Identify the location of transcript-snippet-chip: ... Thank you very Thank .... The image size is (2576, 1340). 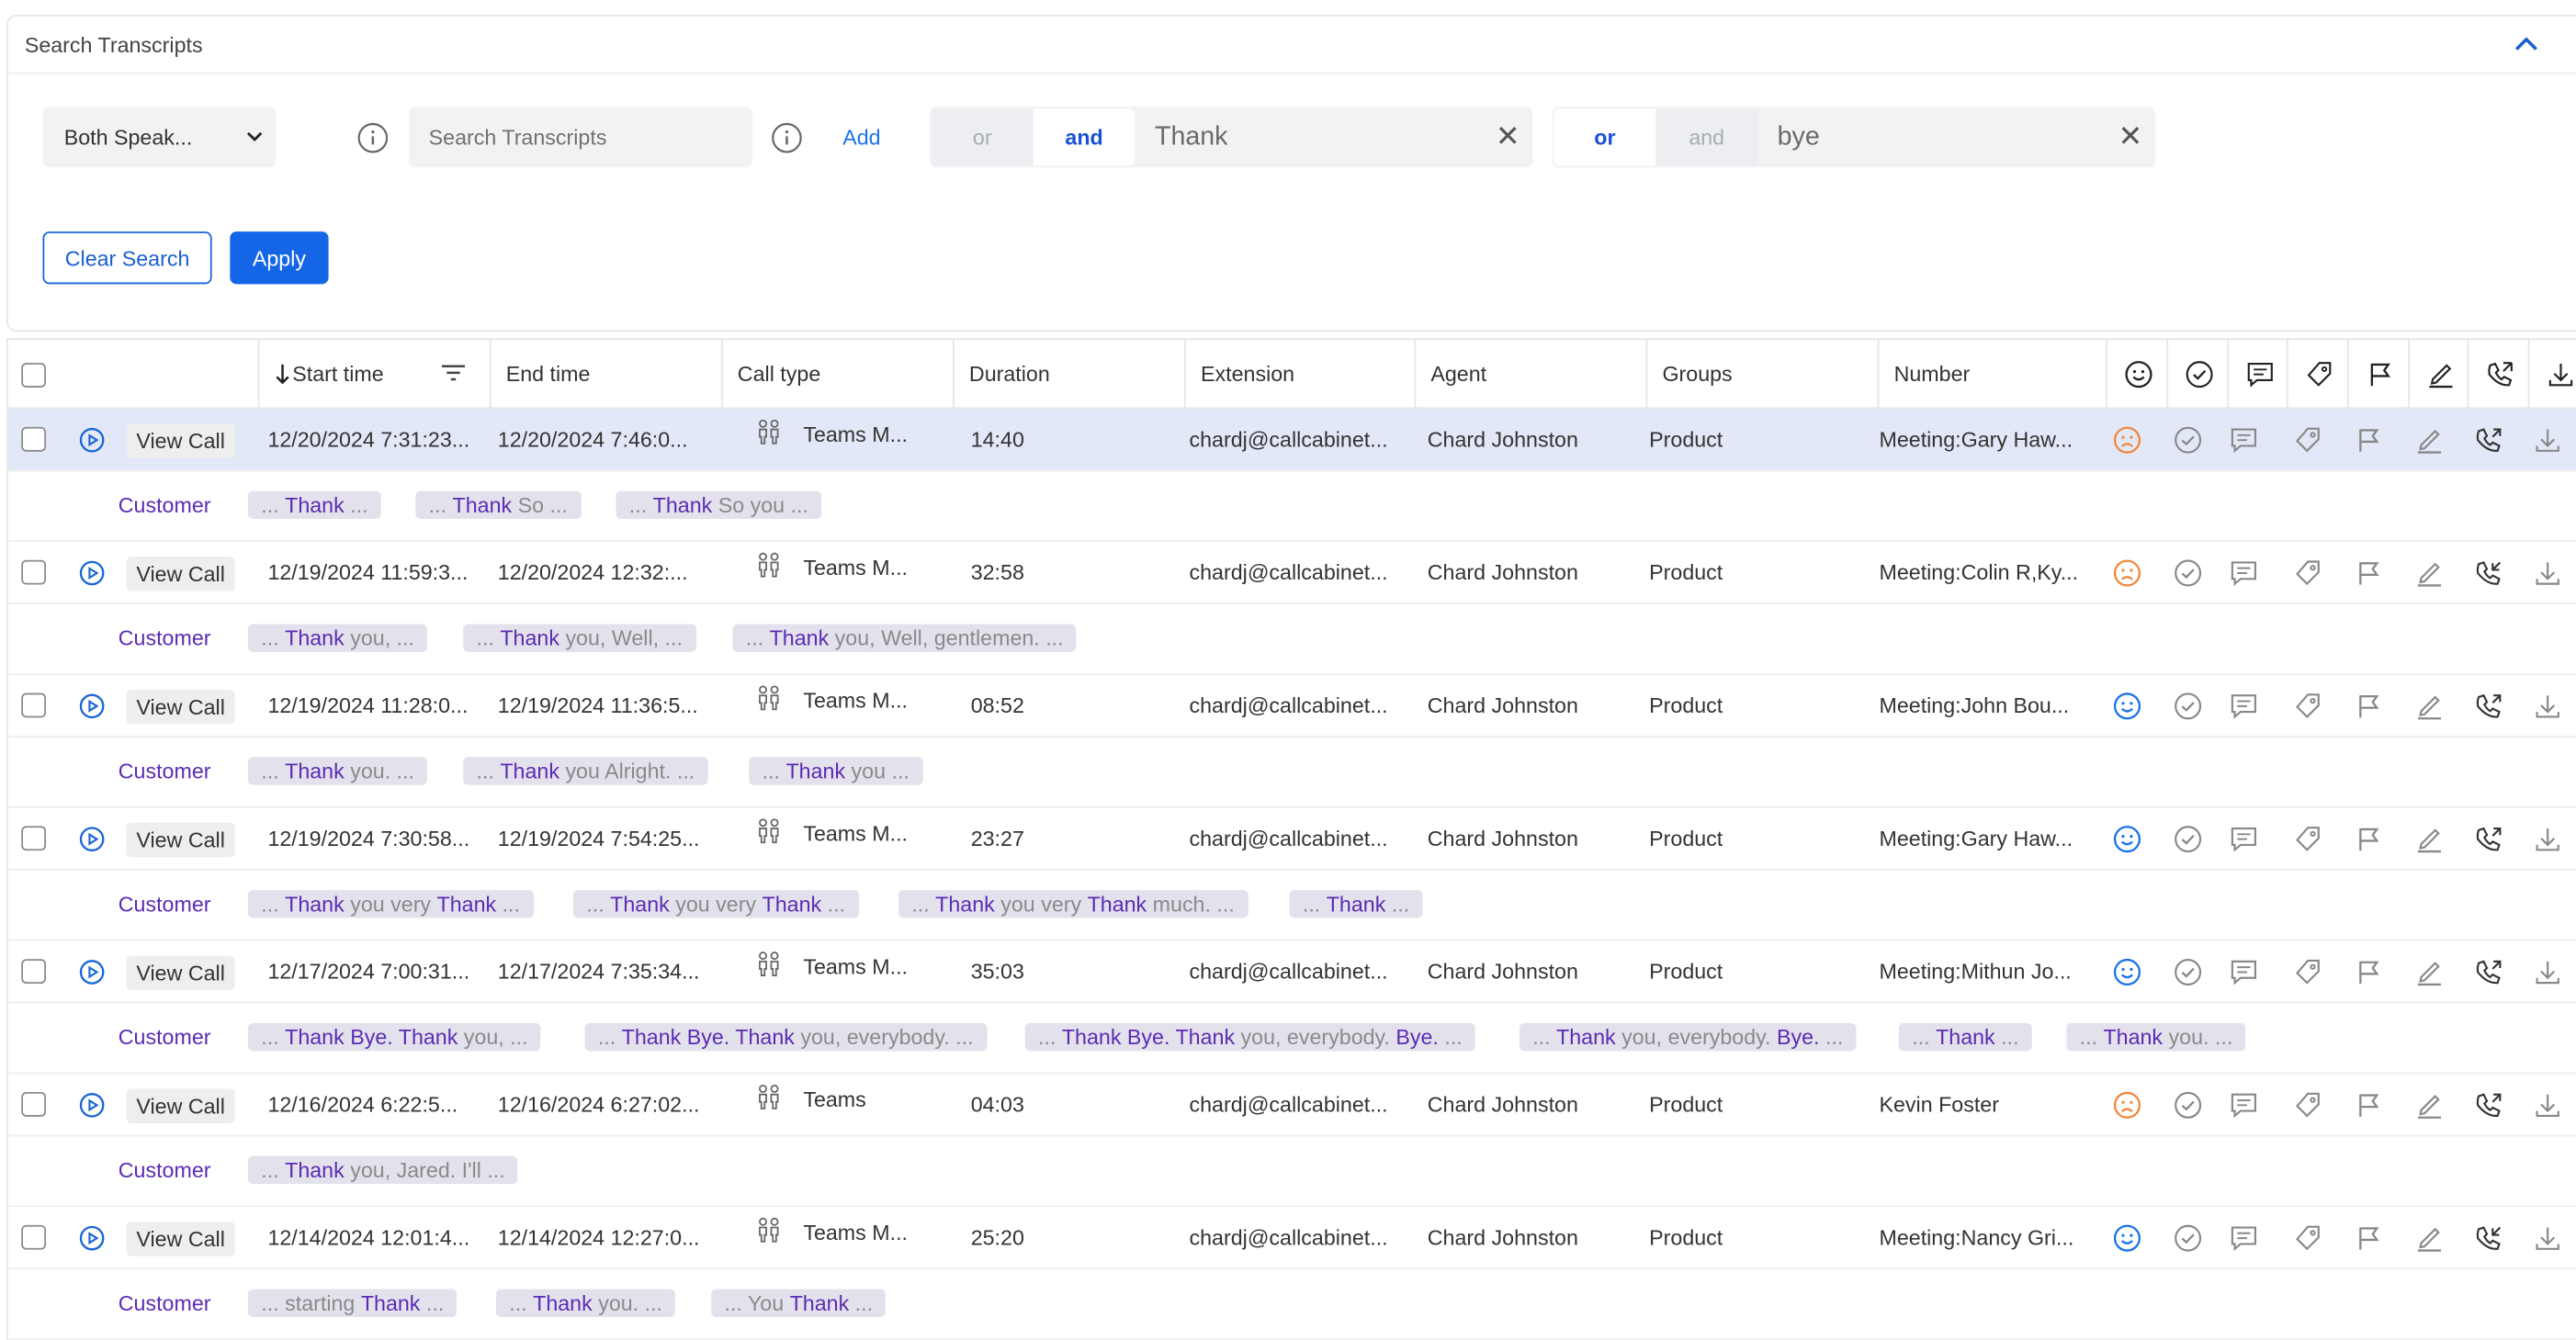
(716, 904).